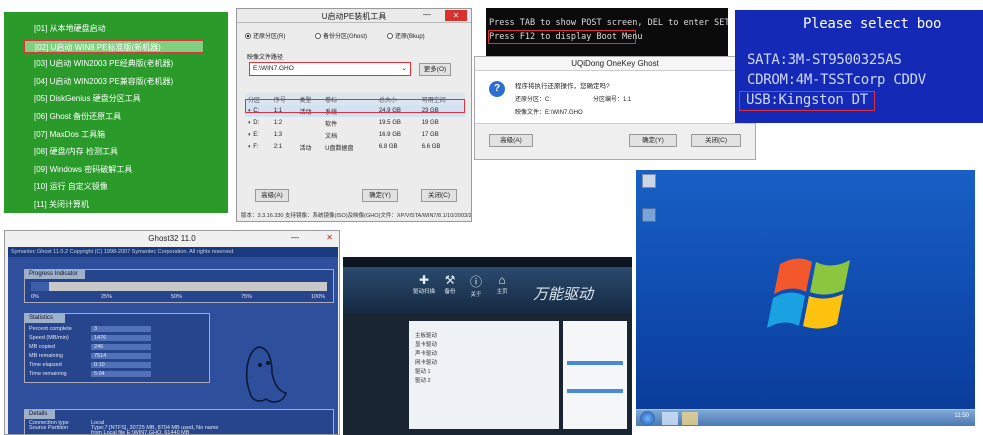 Image resolution: width=983 pixels, height=435 pixels. I want to click on driver-nav-icon: ⓘ, so click(475, 282).